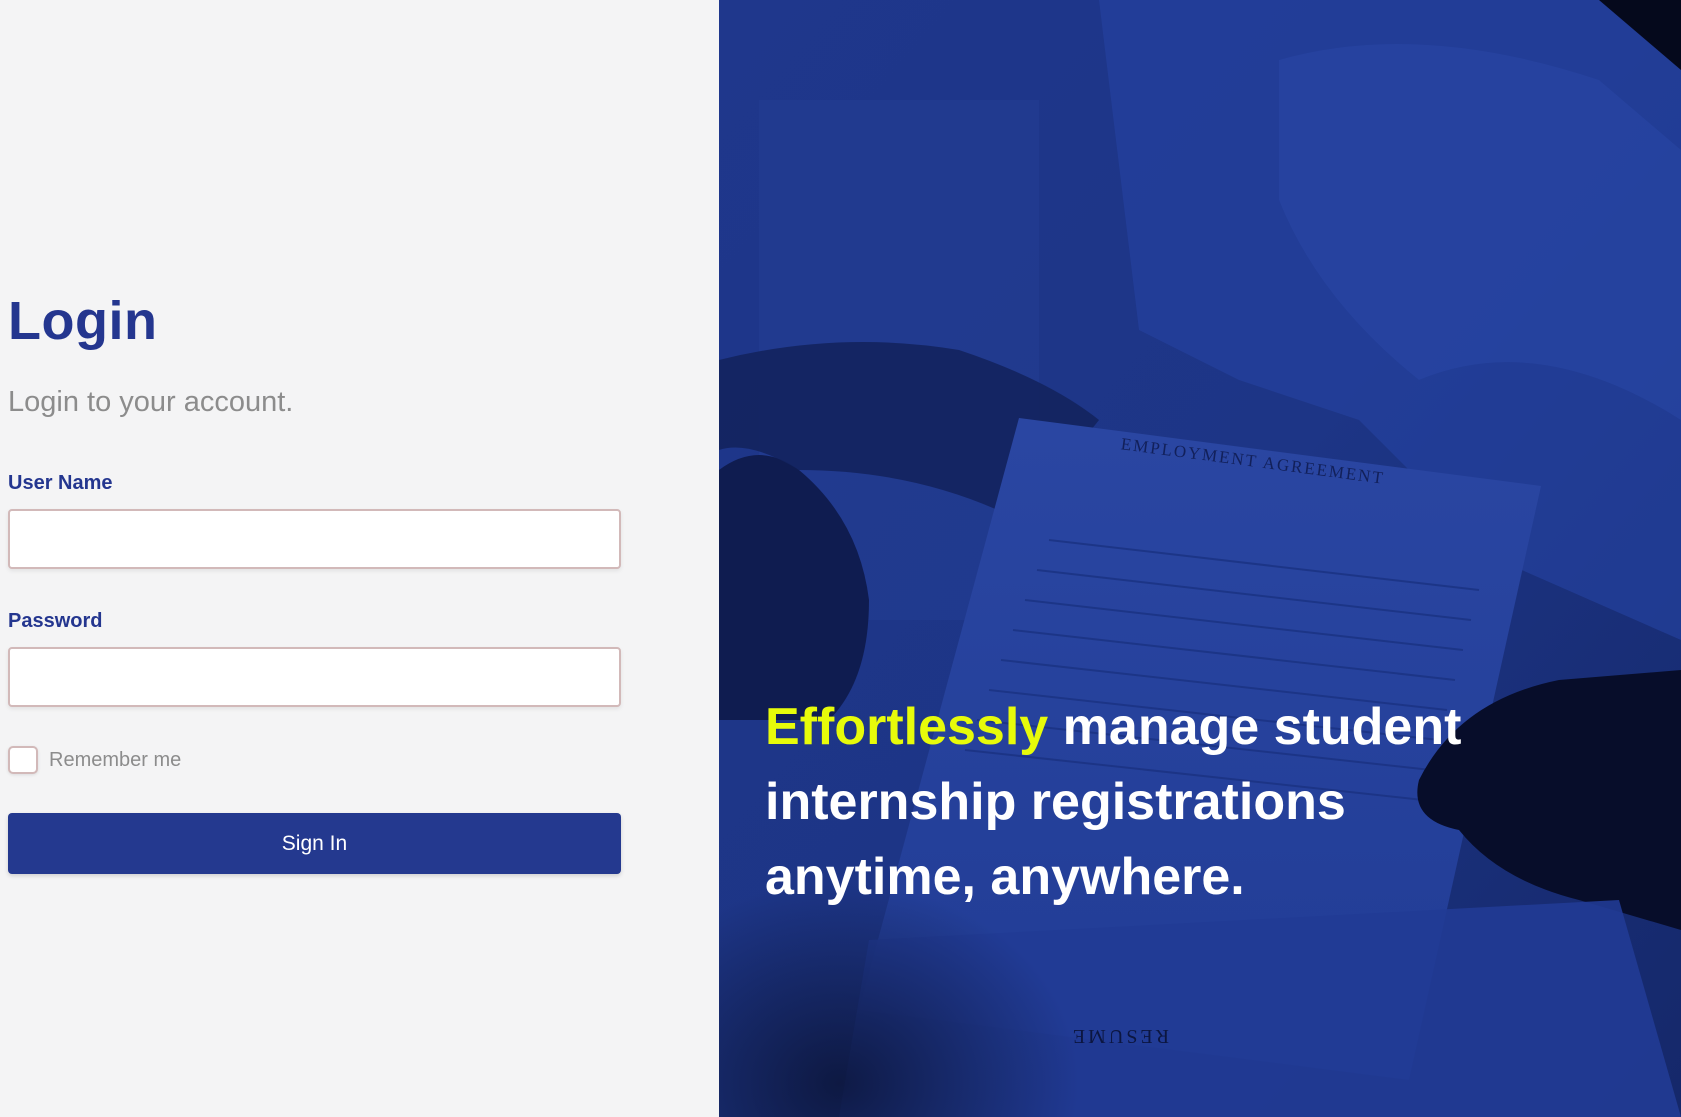  I want to click on remember-me-checkbox, so click(23, 760).